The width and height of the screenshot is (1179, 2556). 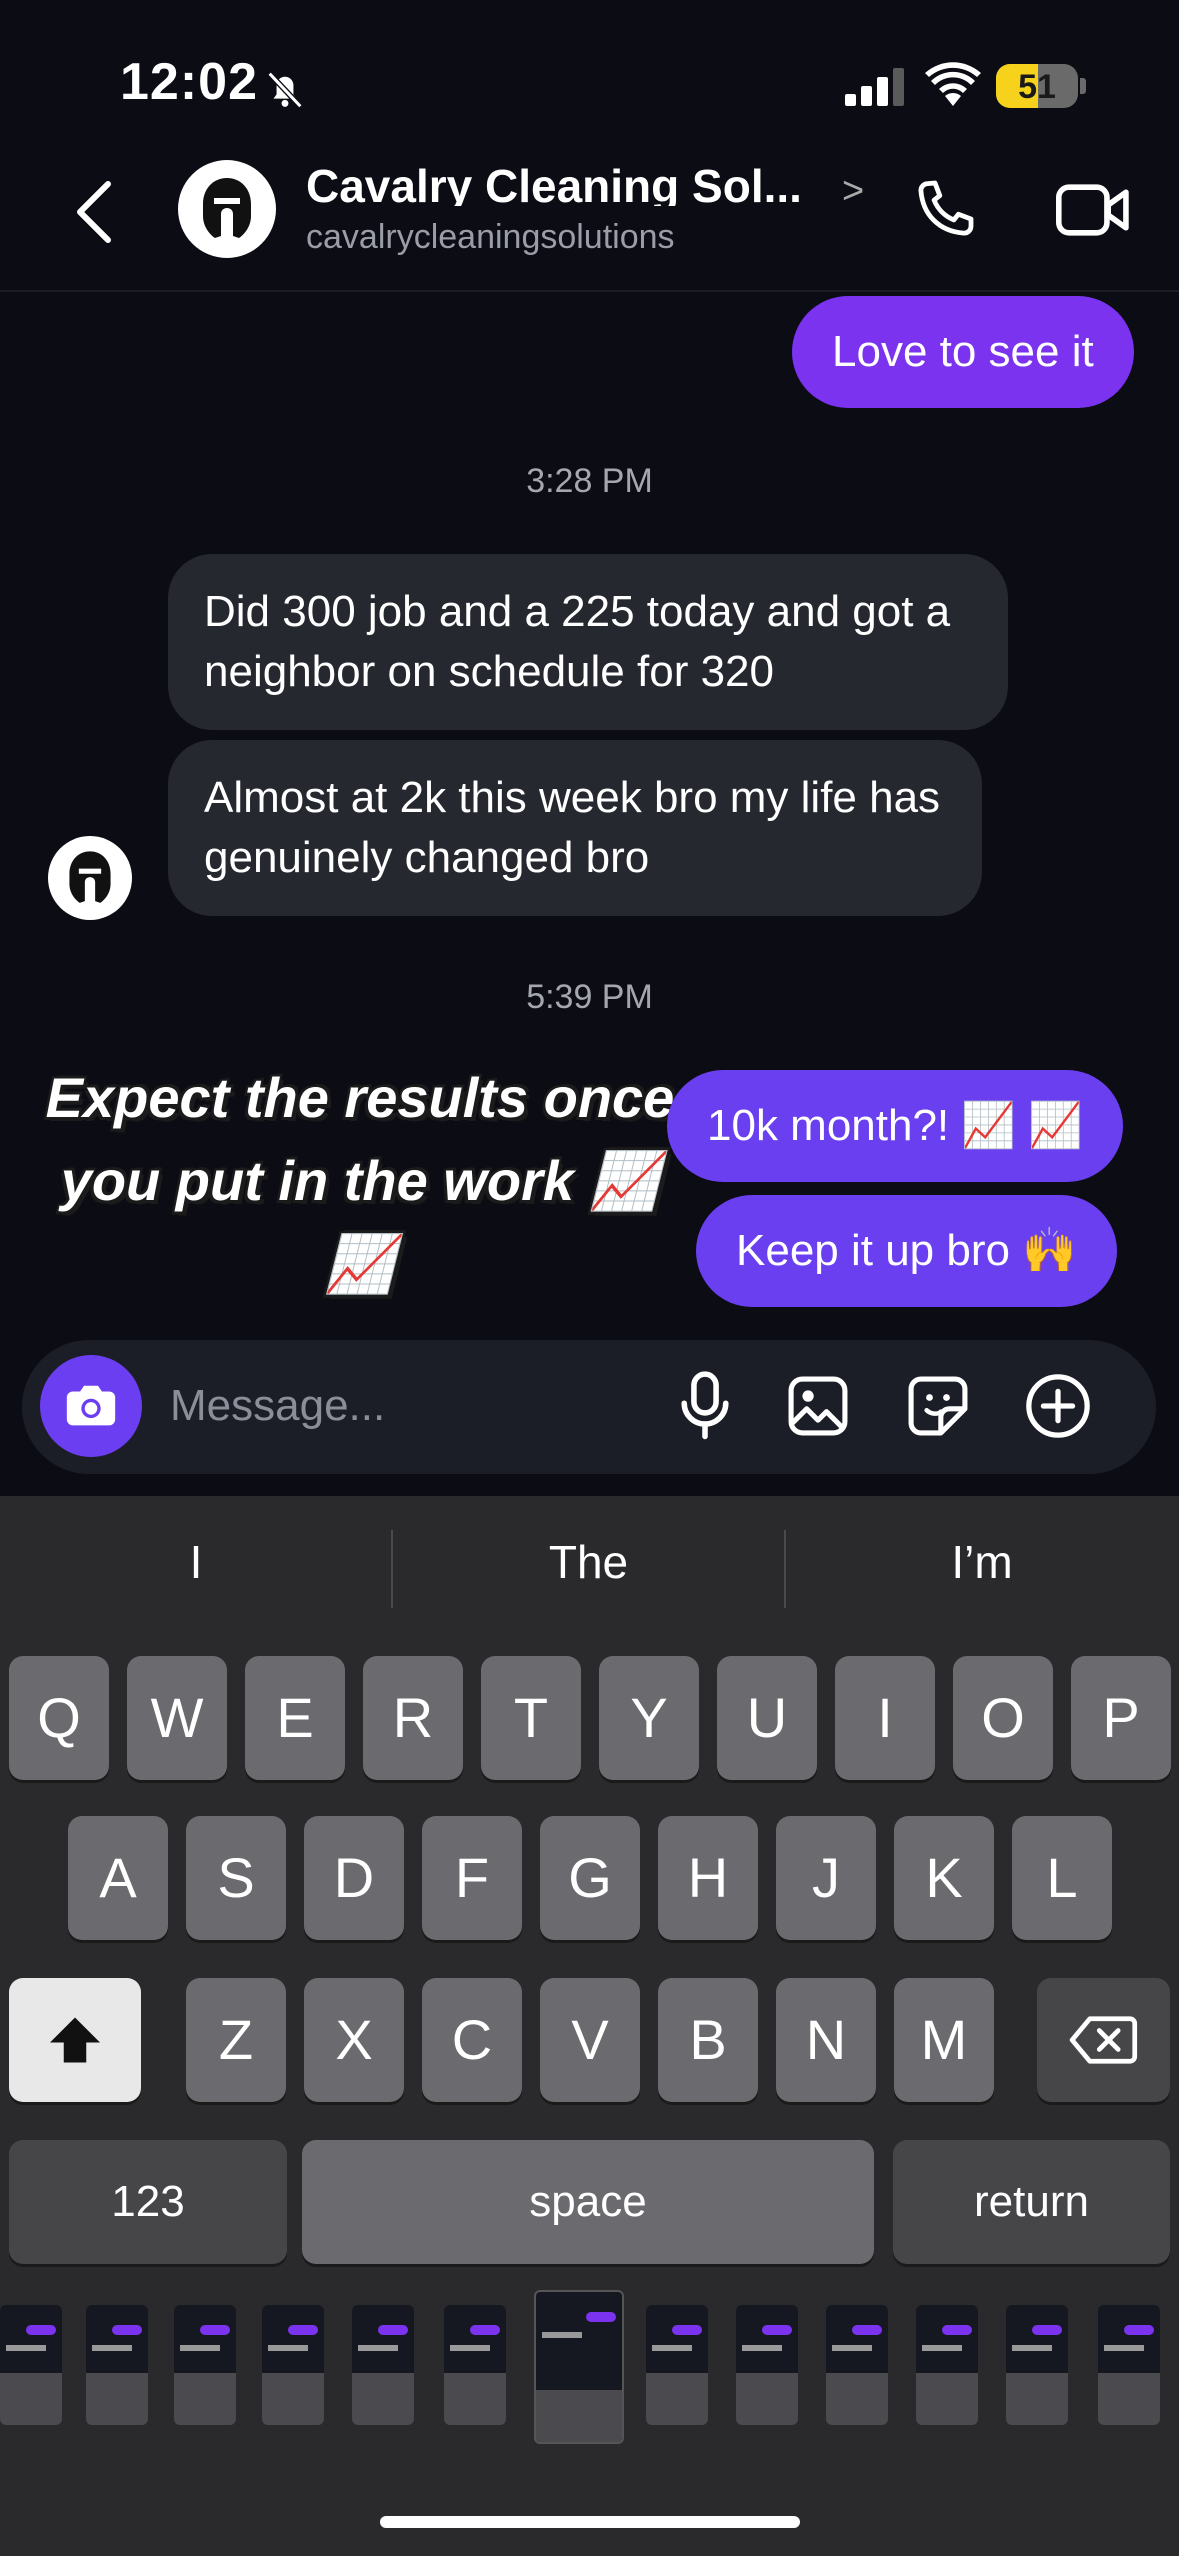 What do you see at coordinates (1083, 86) in the screenshot?
I see `battery-tip` at bounding box center [1083, 86].